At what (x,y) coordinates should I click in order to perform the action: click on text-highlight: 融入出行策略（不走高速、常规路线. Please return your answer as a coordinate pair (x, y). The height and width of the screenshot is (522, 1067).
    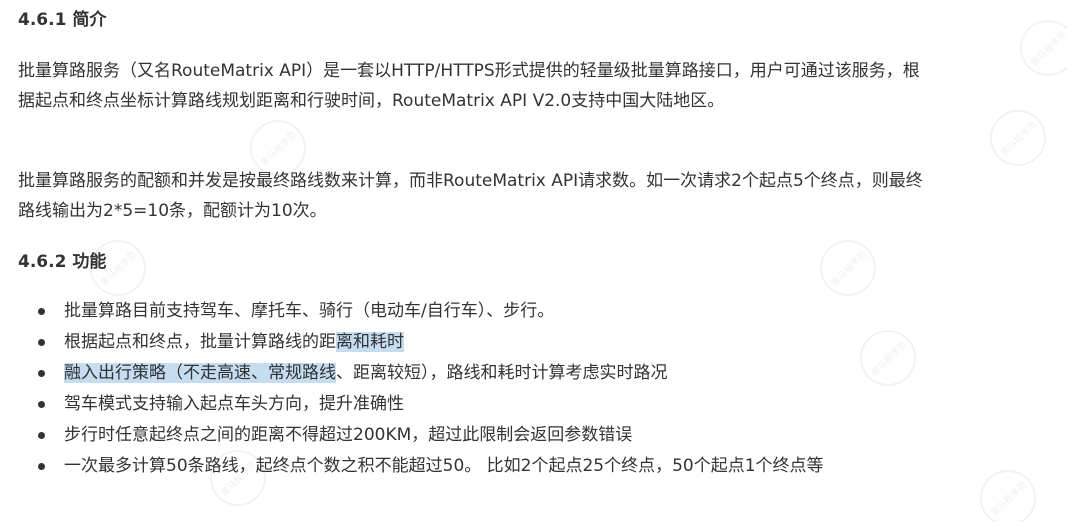
    Looking at the image, I should click on (200, 373).